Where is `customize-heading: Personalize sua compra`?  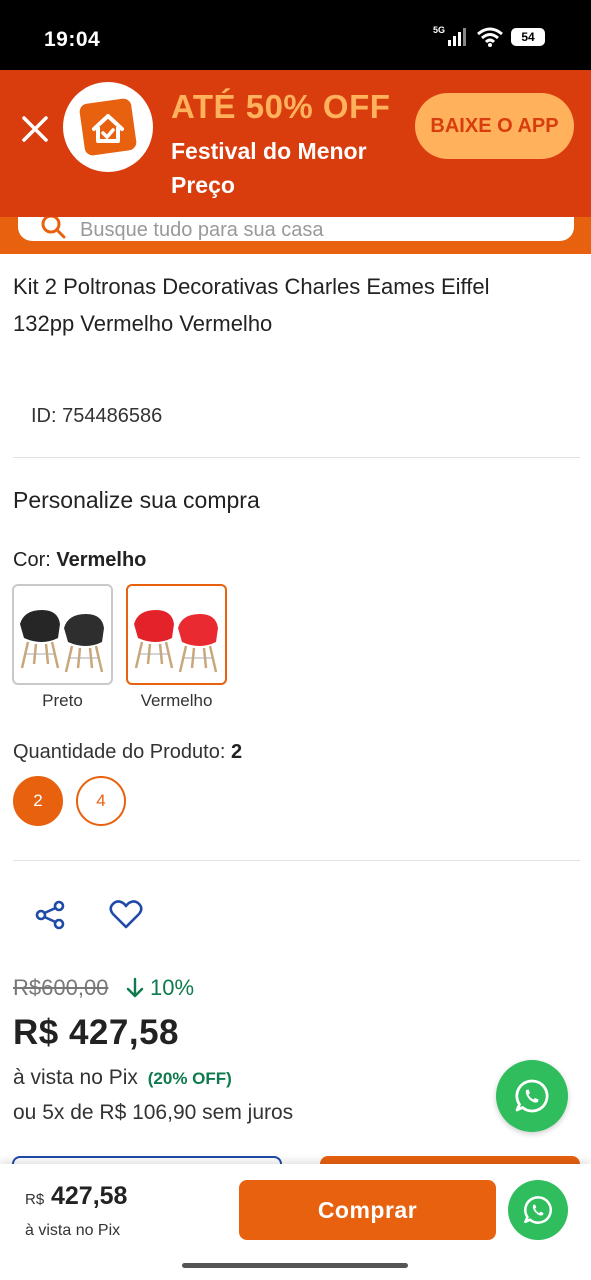
customize-heading: Personalize sua compra is located at coordinates (136, 500).